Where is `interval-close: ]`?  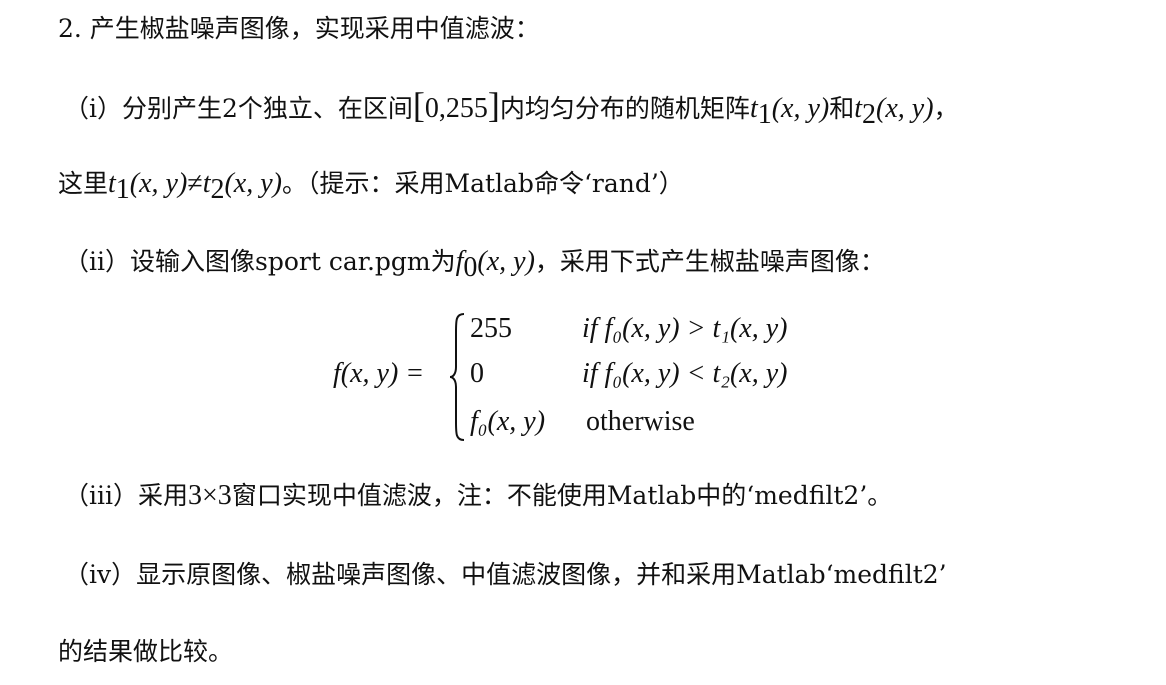 interval-close: ] is located at coordinates (493, 105).